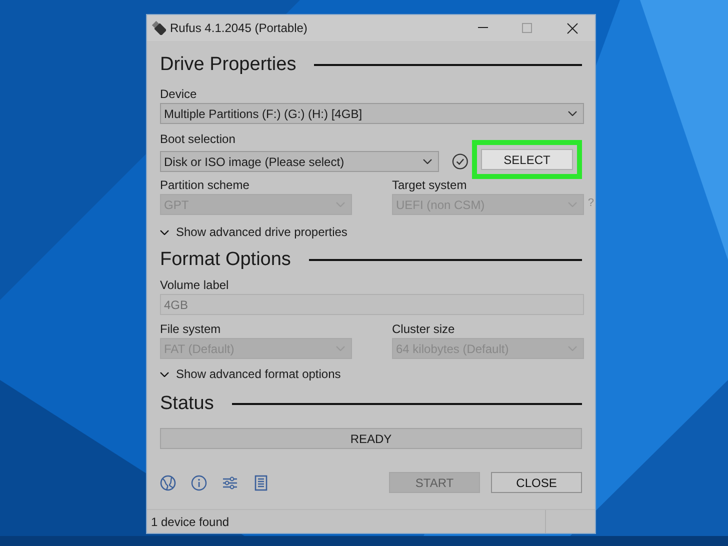  What do you see at coordinates (483, 28) in the screenshot?
I see `minimize-icon` at bounding box center [483, 28].